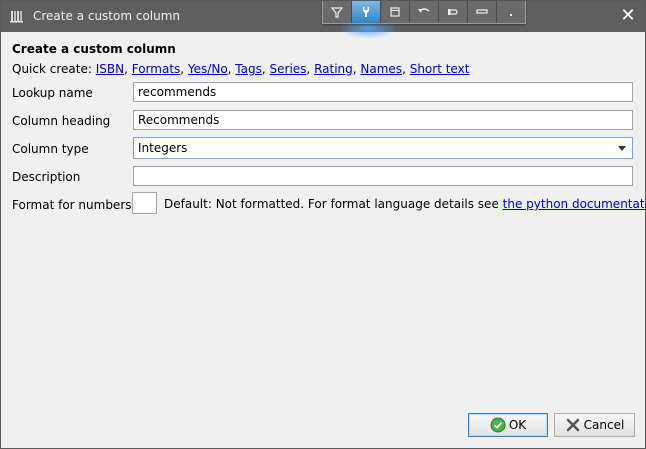 The width and height of the screenshot is (646, 449). What do you see at coordinates (337, 12) in the screenshot?
I see `funnel-icon` at bounding box center [337, 12].